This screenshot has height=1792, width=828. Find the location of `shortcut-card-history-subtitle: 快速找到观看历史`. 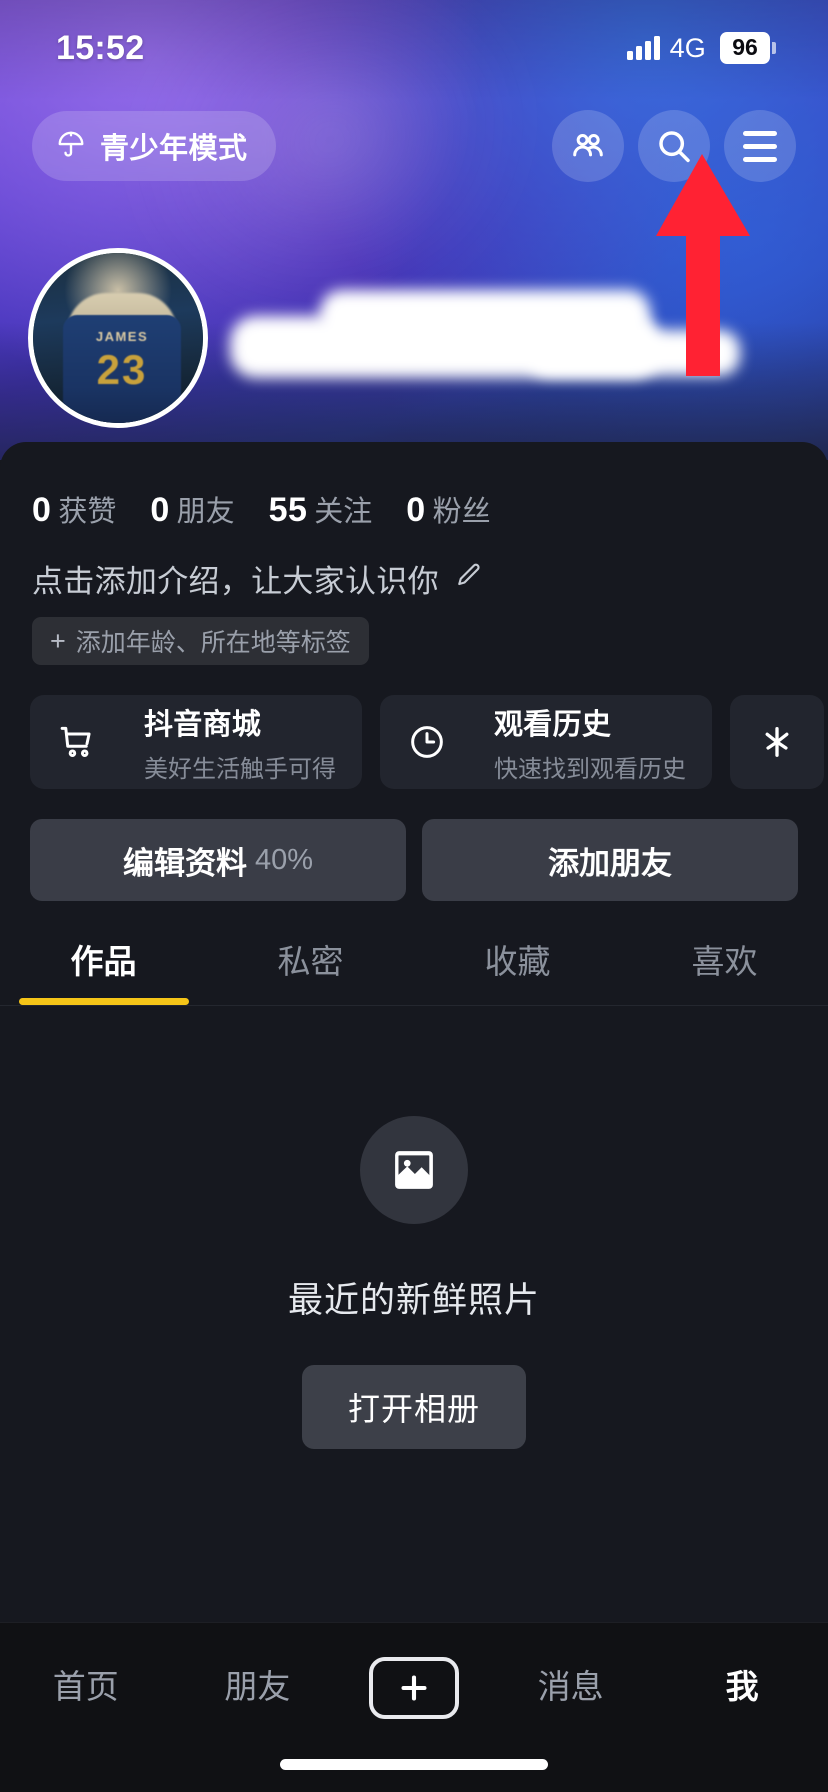

shortcut-card-history-subtitle: 快速找到观看历史 is located at coordinates (590, 769).